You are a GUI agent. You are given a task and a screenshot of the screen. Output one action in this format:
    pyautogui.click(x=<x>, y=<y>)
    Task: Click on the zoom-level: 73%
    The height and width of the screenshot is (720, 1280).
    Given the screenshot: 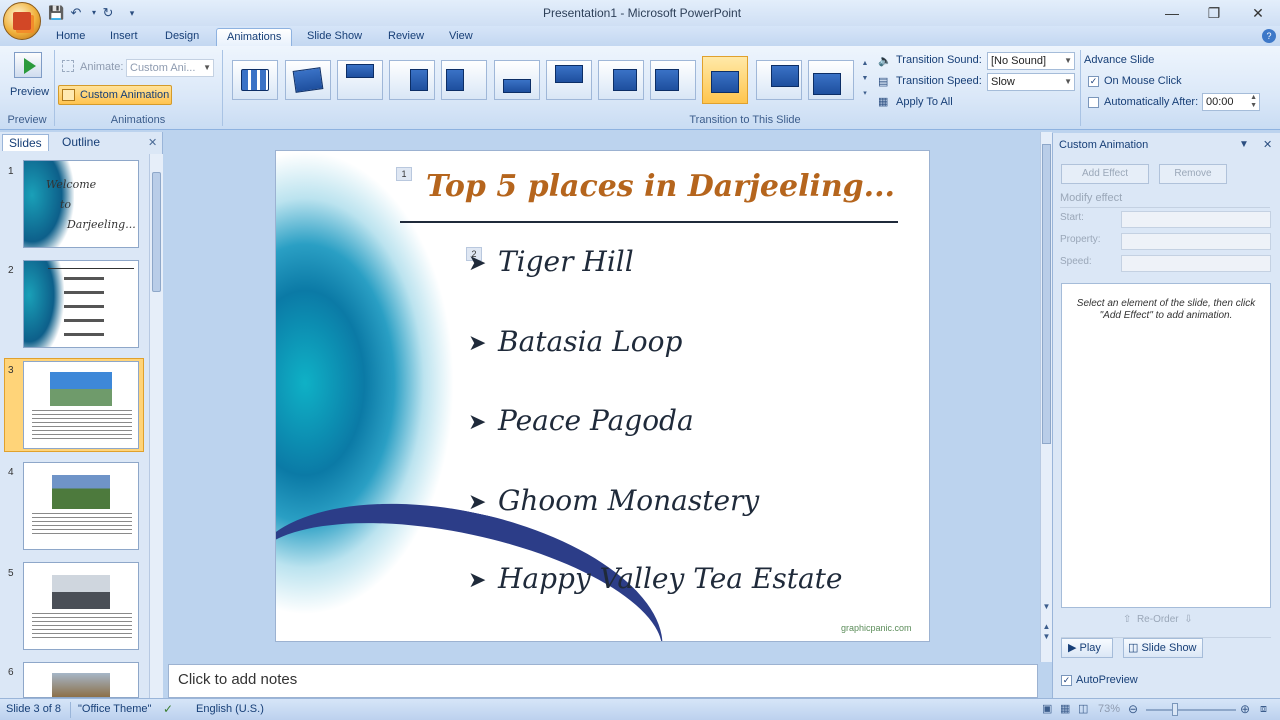 What is the action you would take?
    pyautogui.click(x=1109, y=709)
    